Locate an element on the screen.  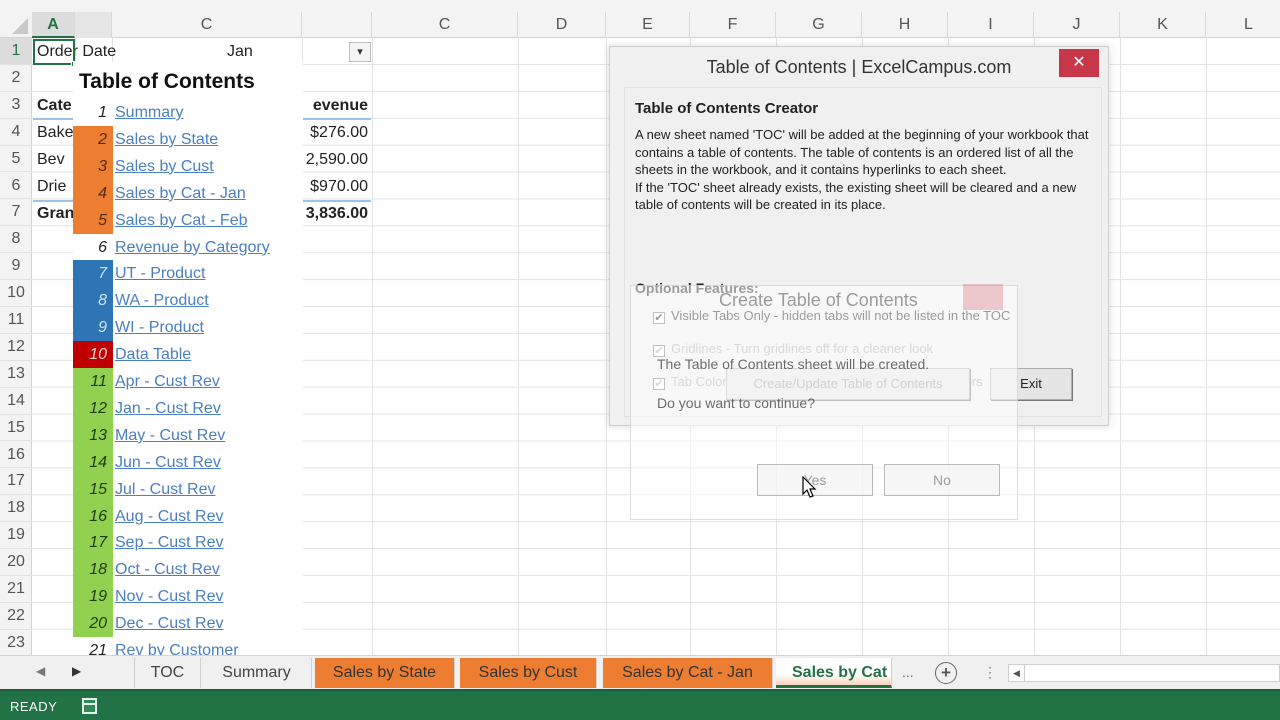
row-header-8: 8 is located at coordinates (16, 240).